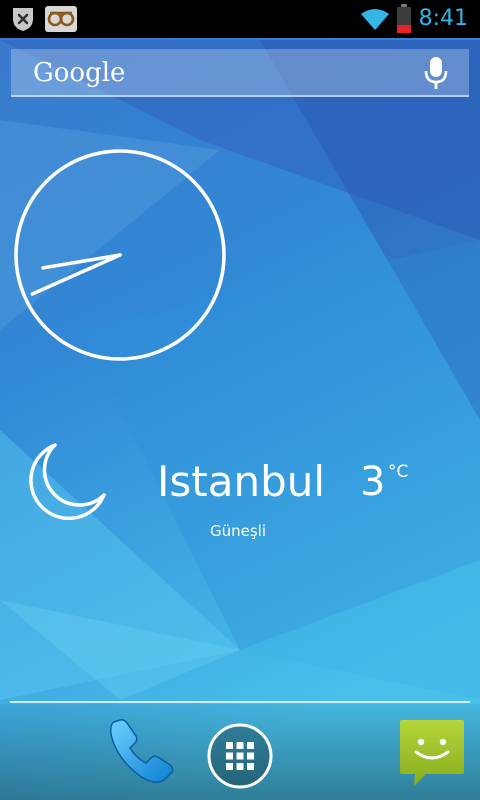  Describe the element at coordinates (240, 19) in the screenshot. I see `status-bar: 8:41` at that location.